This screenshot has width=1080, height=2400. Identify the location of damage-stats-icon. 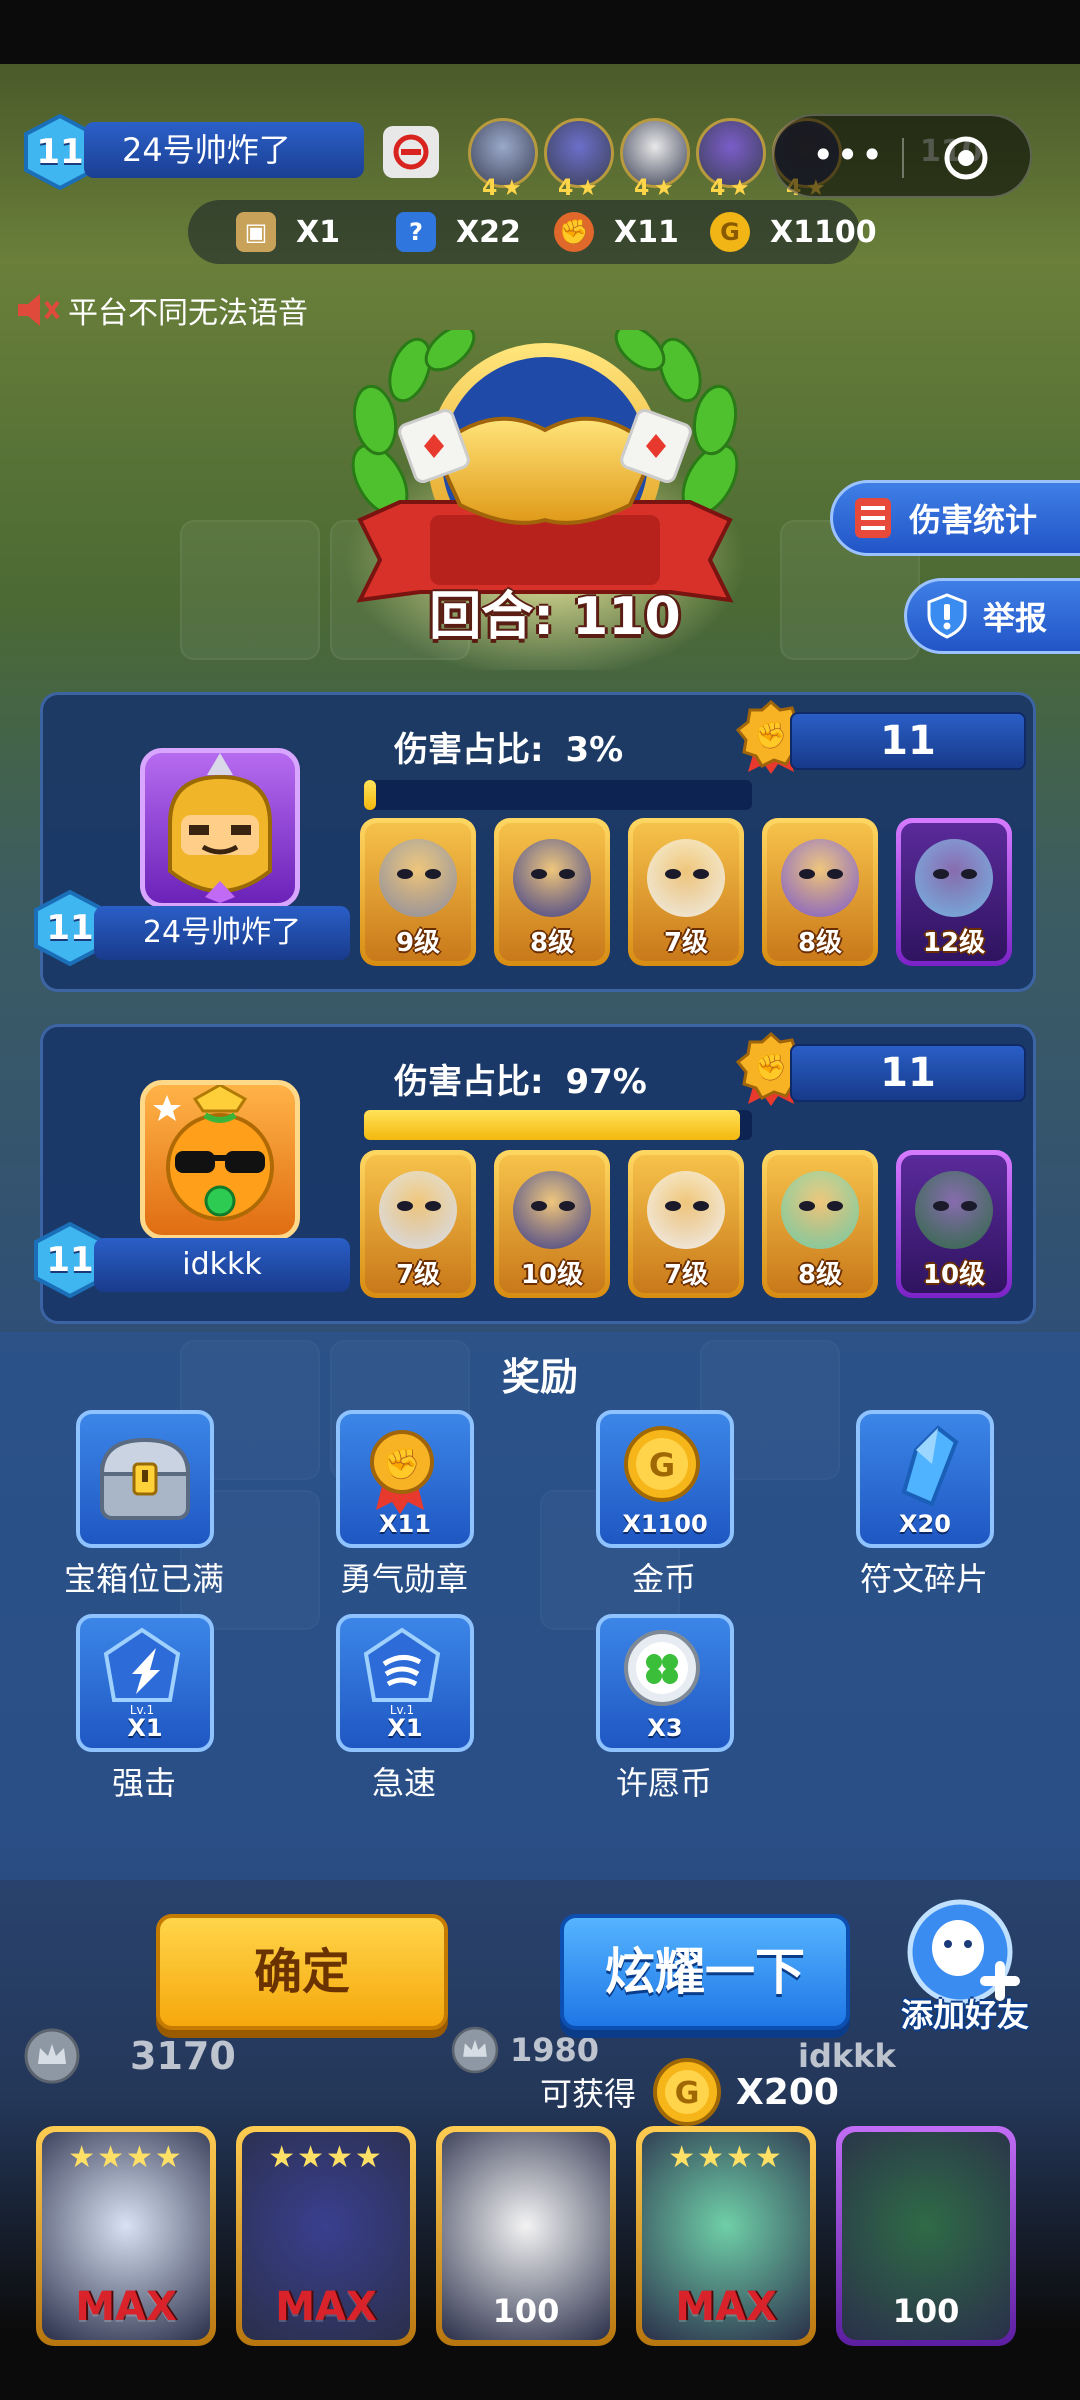
(873, 518).